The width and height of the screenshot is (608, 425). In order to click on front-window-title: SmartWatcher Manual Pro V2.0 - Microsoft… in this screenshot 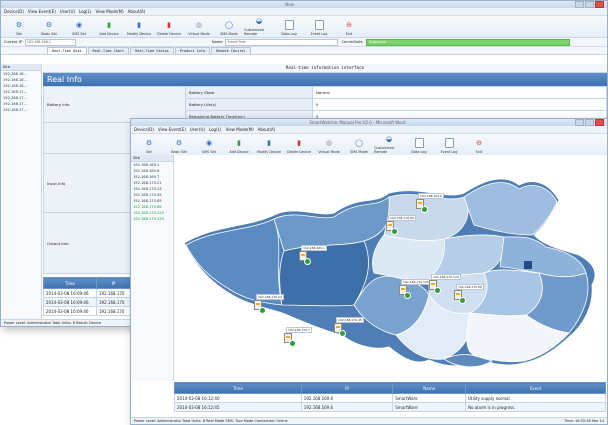, I will do `click(357, 122)`.